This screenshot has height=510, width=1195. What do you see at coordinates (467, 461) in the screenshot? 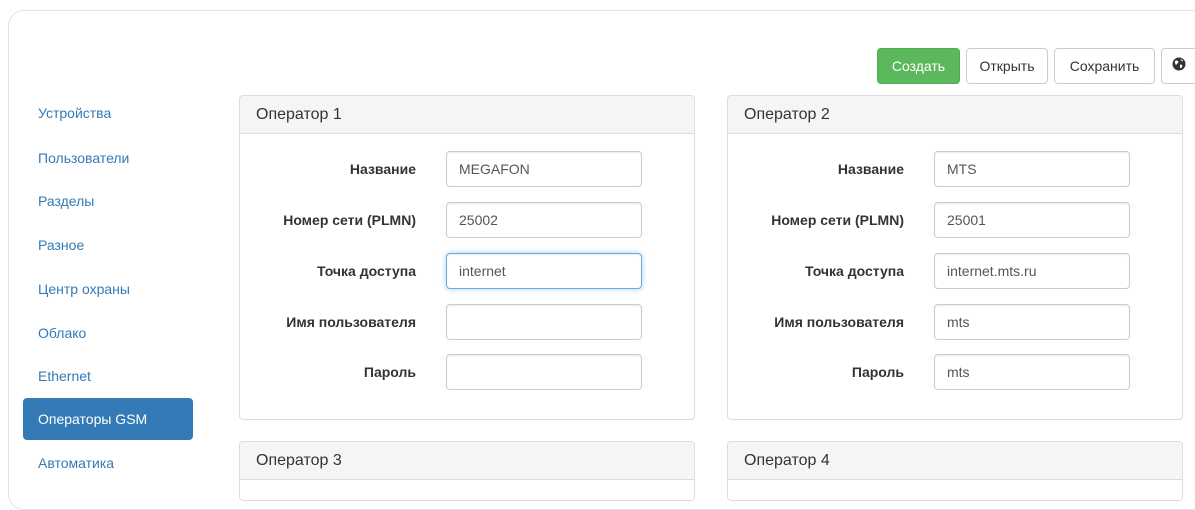
I see `panel-title: Оператор 3` at bounding box center [467, 461].